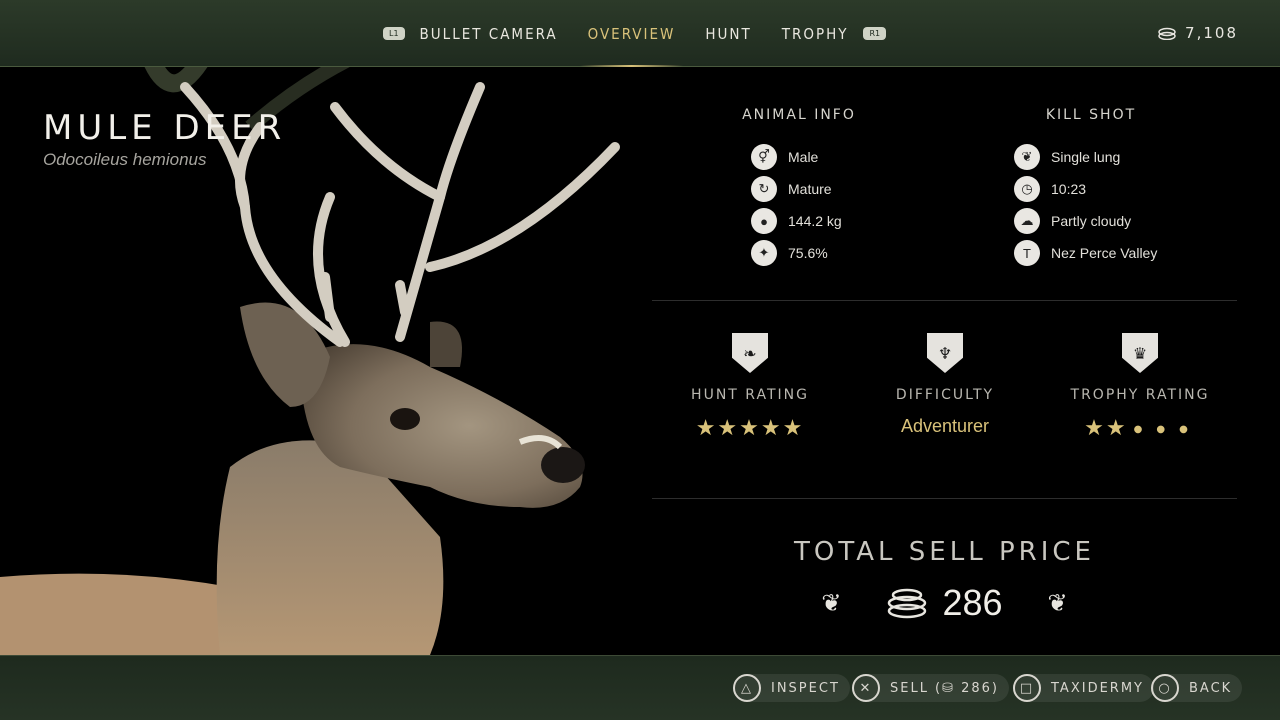  I want to click on kill-shot-title: KILL SHOT, so click(1091, 115).